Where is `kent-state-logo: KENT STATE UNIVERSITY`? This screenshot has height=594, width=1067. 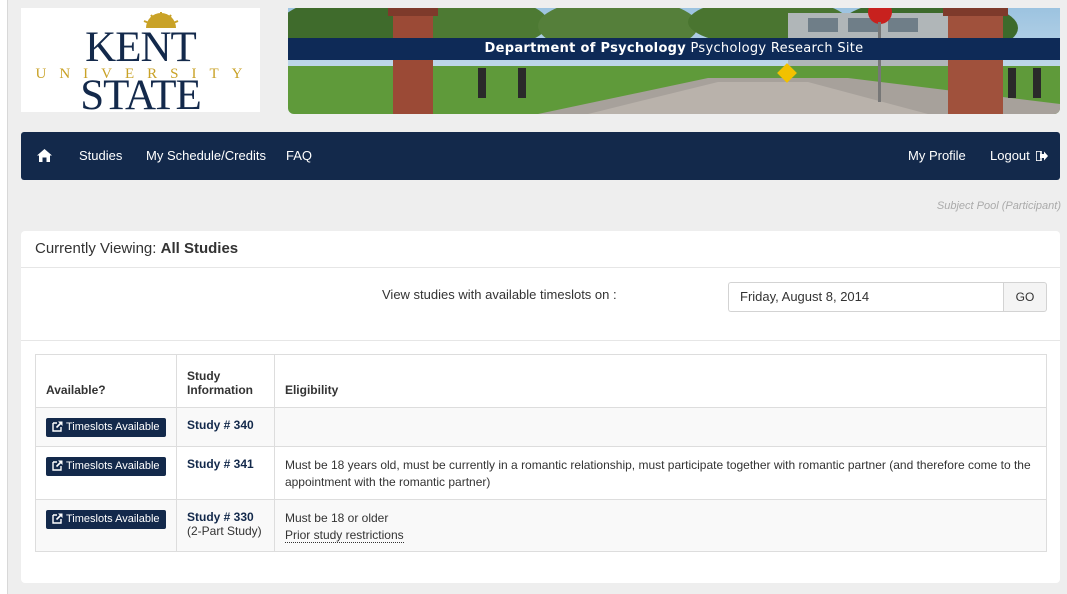 kent-state-logo: KENT STATE UNIVERSITY is located at coordinates (140, 63).